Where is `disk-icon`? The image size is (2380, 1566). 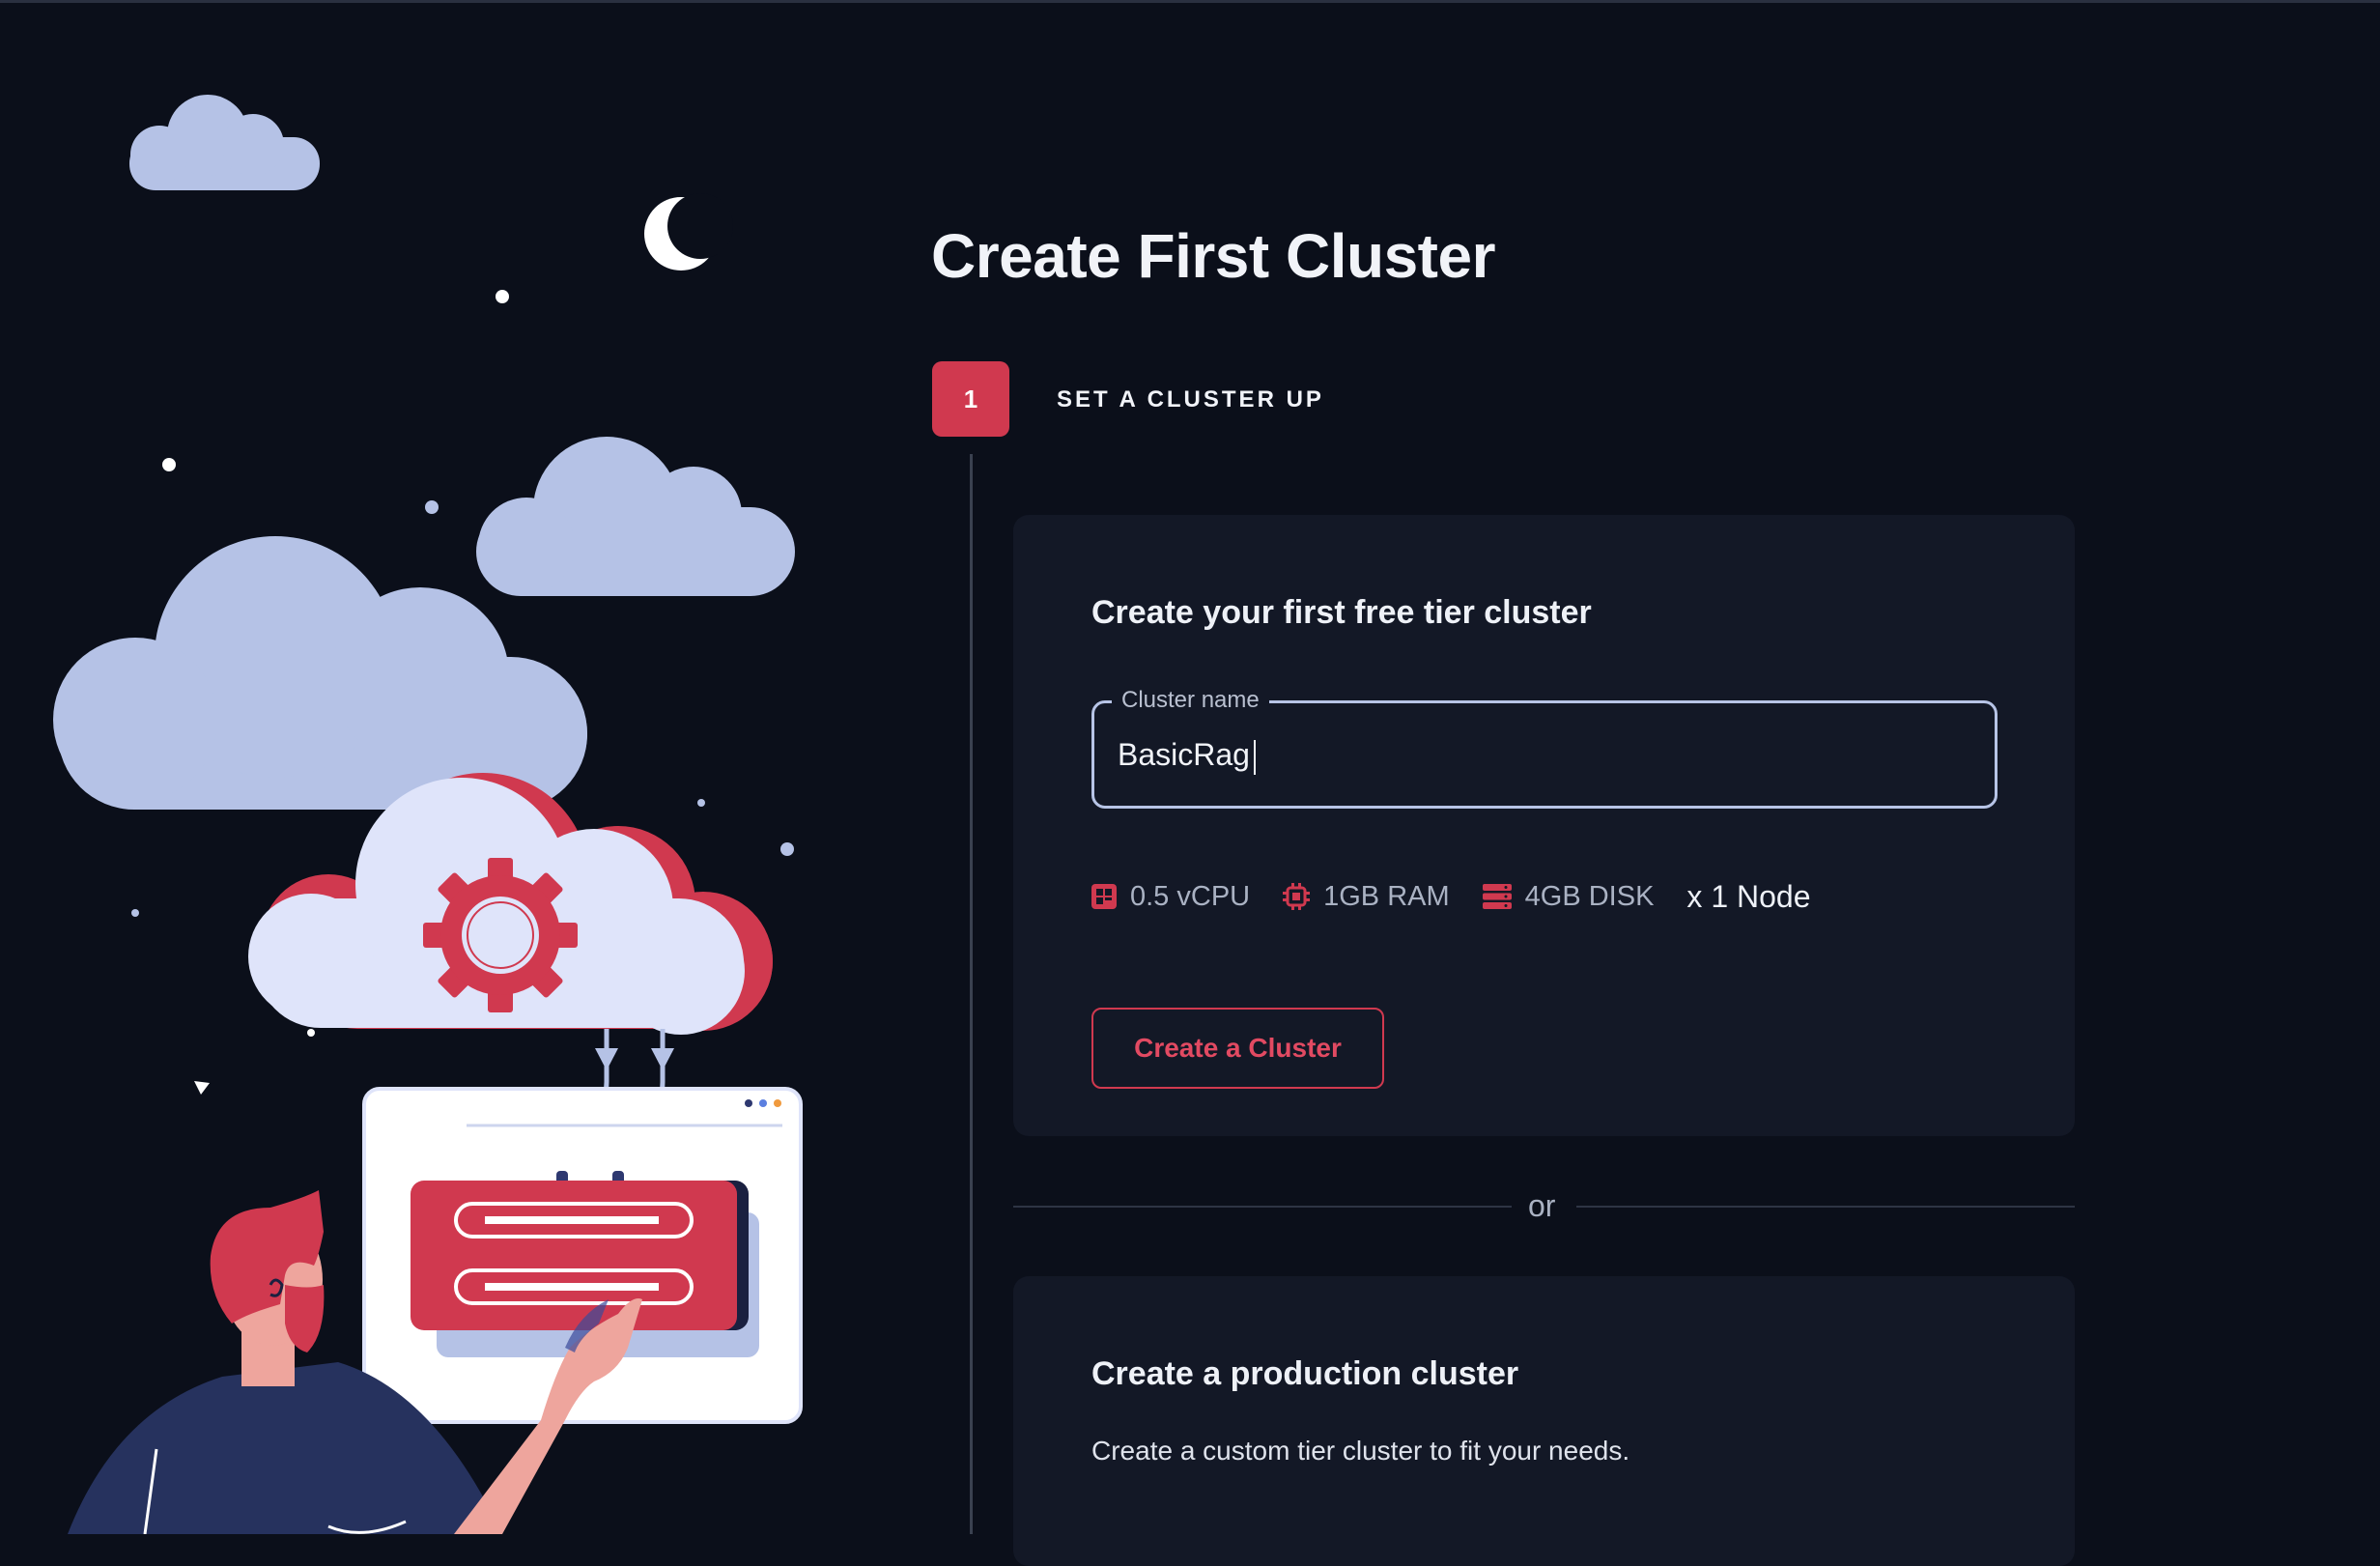 disk-icon is located at coordinates (1497, 896).